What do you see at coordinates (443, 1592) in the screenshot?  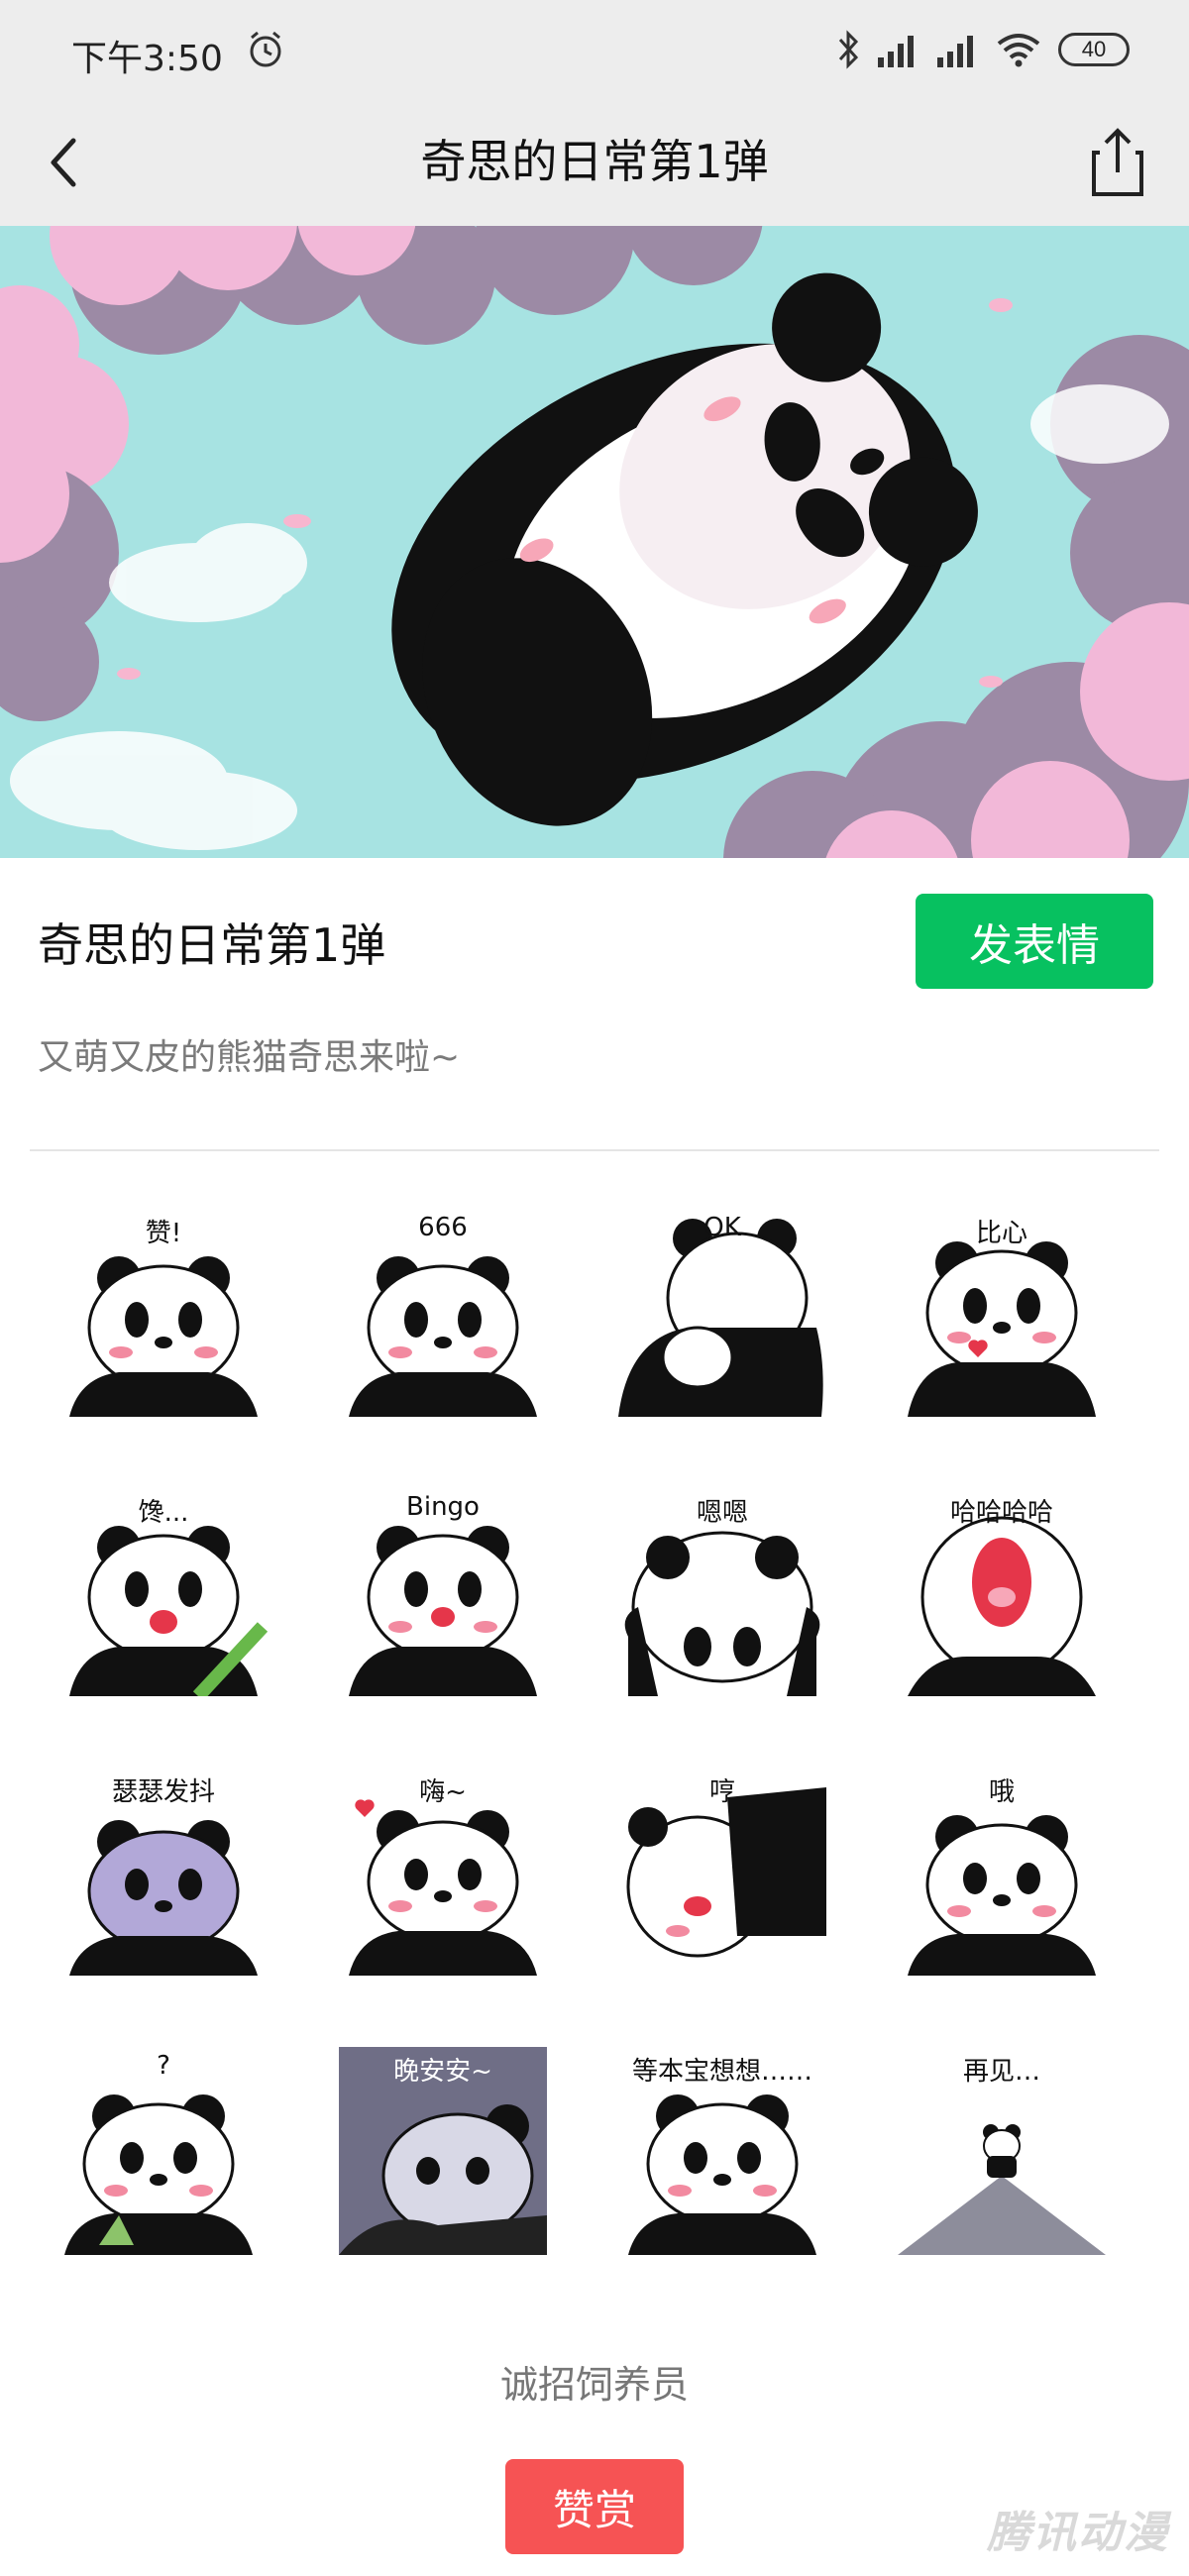 I see `sticker-thumbnail: Bingo` at bounding box center [443, 1592].